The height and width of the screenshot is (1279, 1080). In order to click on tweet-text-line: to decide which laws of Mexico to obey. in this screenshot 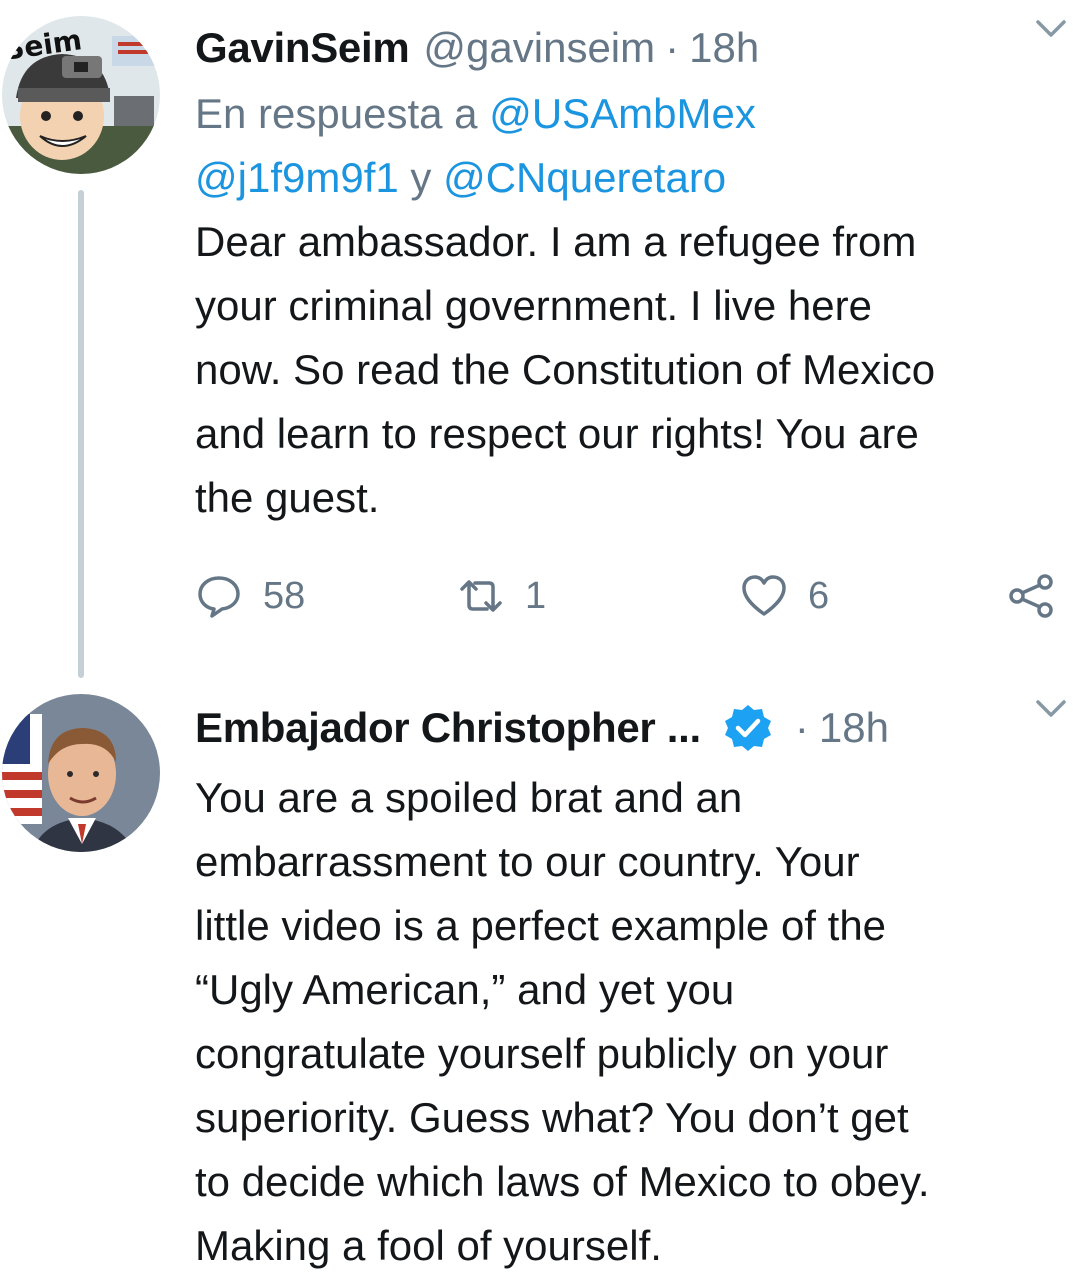, I will do `click(562, 1181)`.